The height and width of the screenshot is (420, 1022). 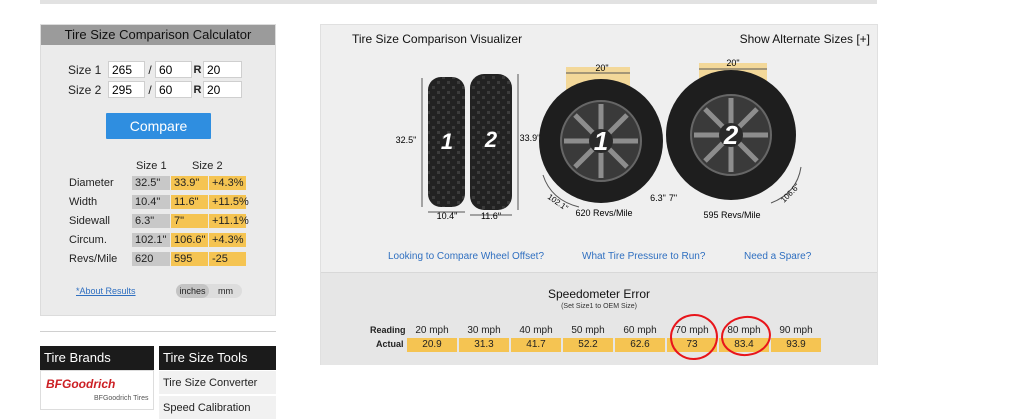 I want to click on reading-cell: 40 mph, so click(x=536, y=330).